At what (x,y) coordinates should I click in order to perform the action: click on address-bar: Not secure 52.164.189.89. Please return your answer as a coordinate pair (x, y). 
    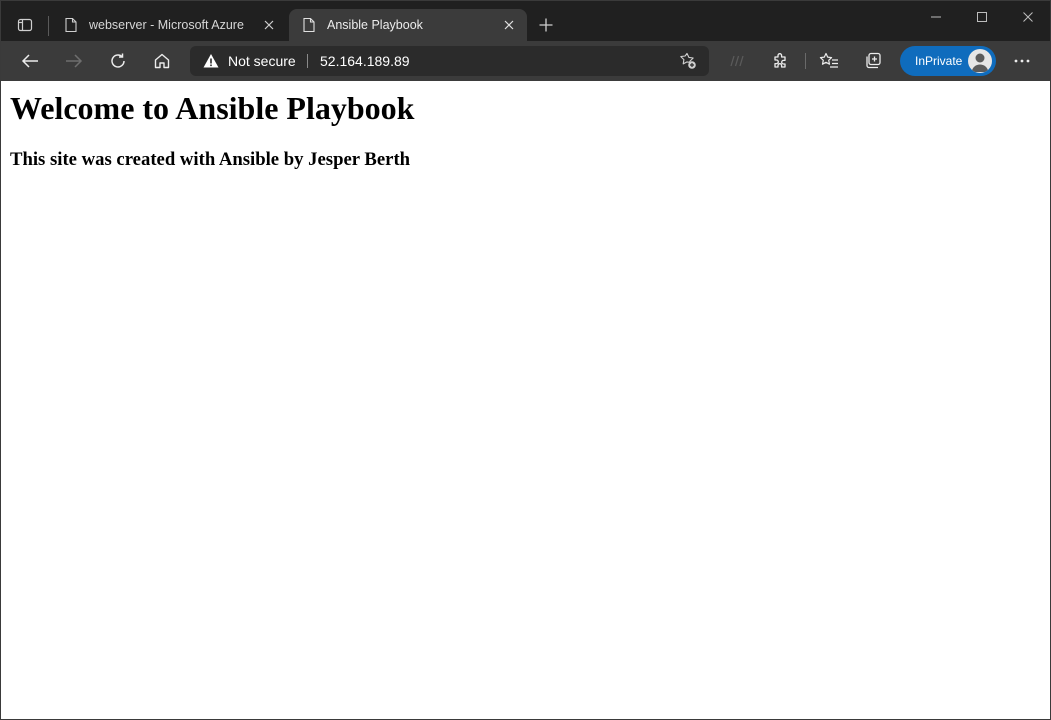
    Looking at the image, I should click on (449, 61).